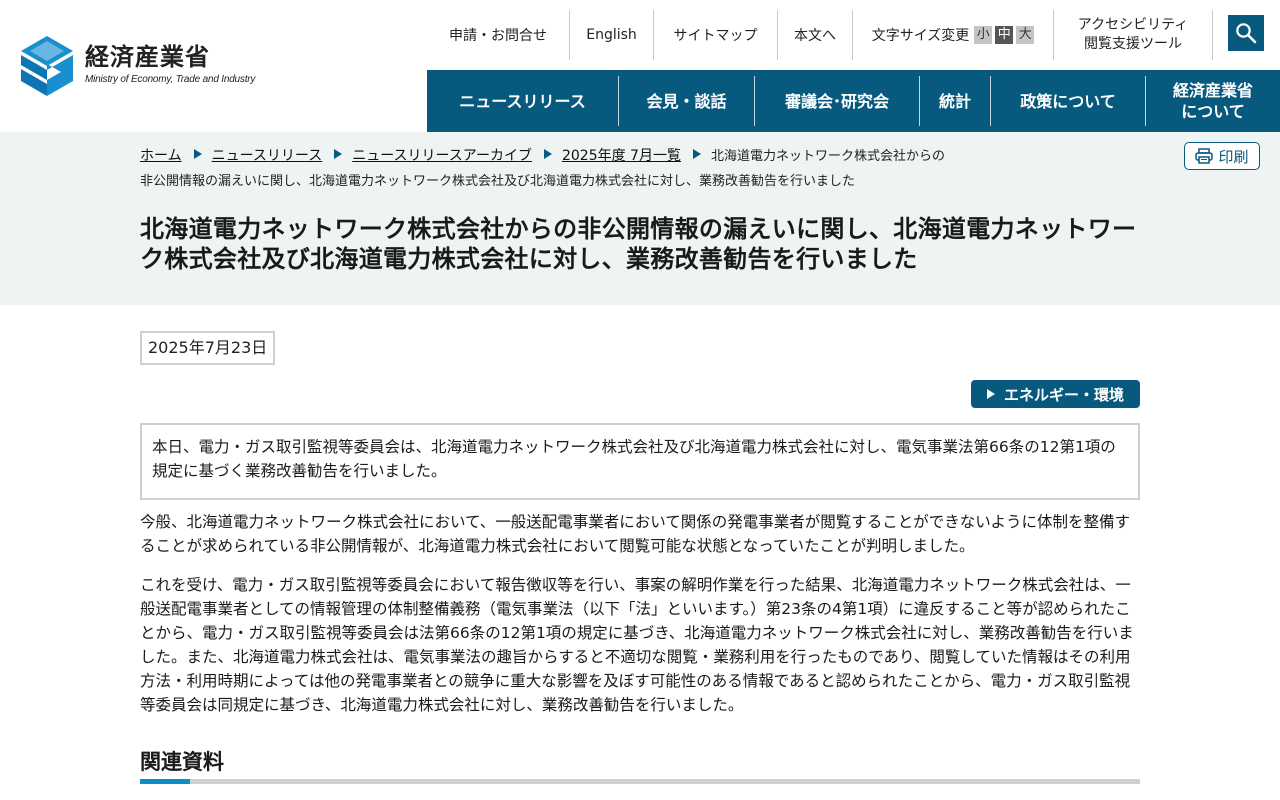 The image size is (1280, 800). Describe the element at coordinates (640, 781) in the screenshot. I see `heading-underline` at that location.